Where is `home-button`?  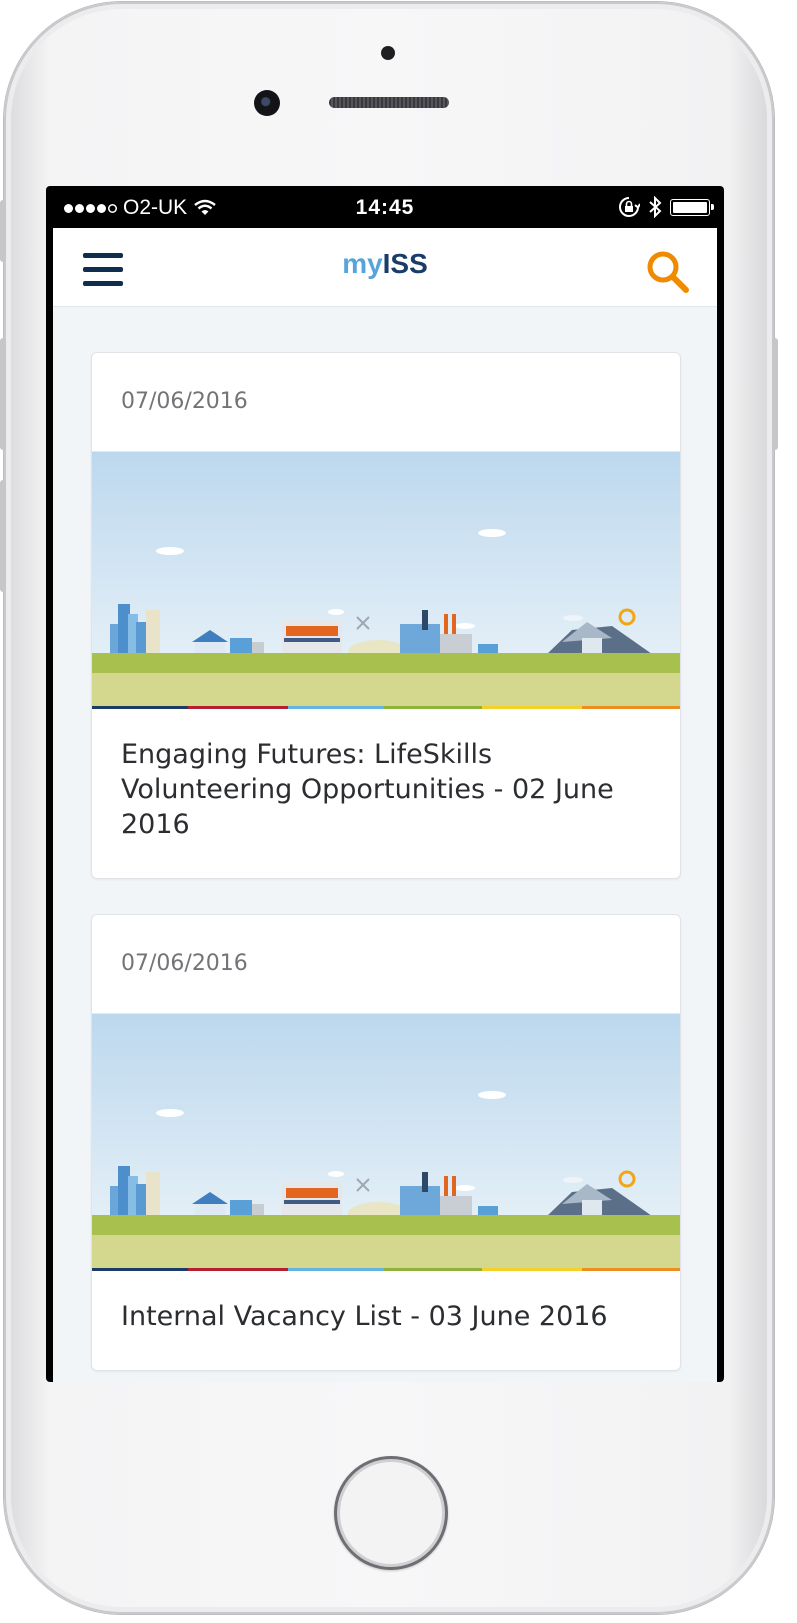 home-button is located at coordinates (391, 1513).